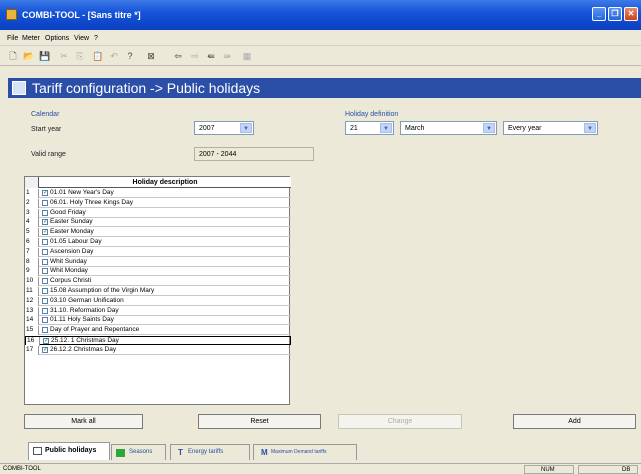 This screenshot has width=641, height=474. Describe the element at coordinates (64, 56) in the screenshot. I see `cut-icon: ✂` at that location.